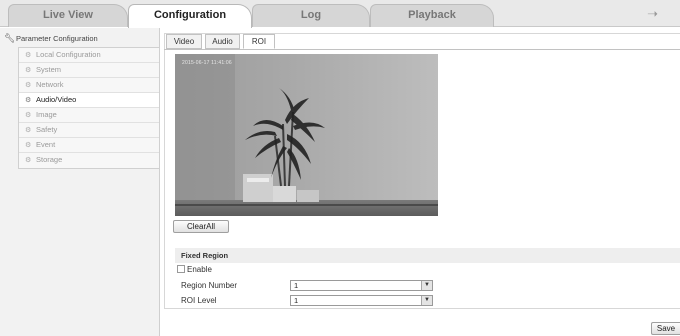  I want to click on roi-level-select: 1 ▼, so click(361, 300).